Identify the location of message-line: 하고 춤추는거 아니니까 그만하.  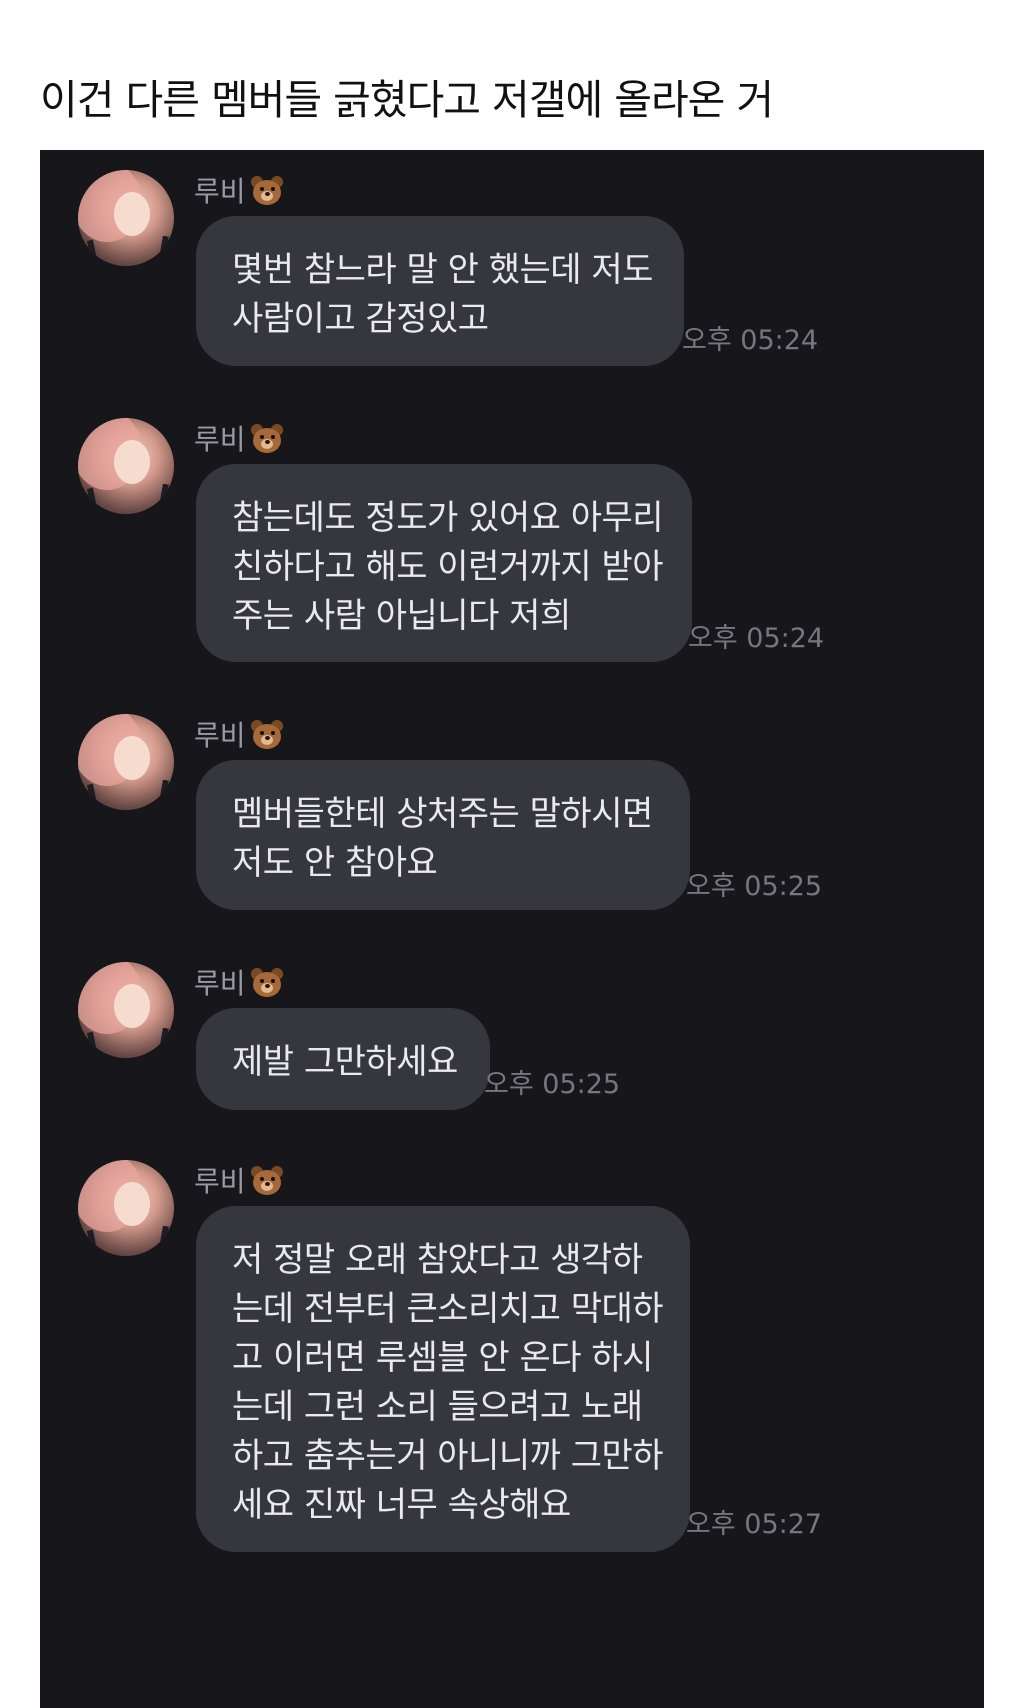
(448, 1456).